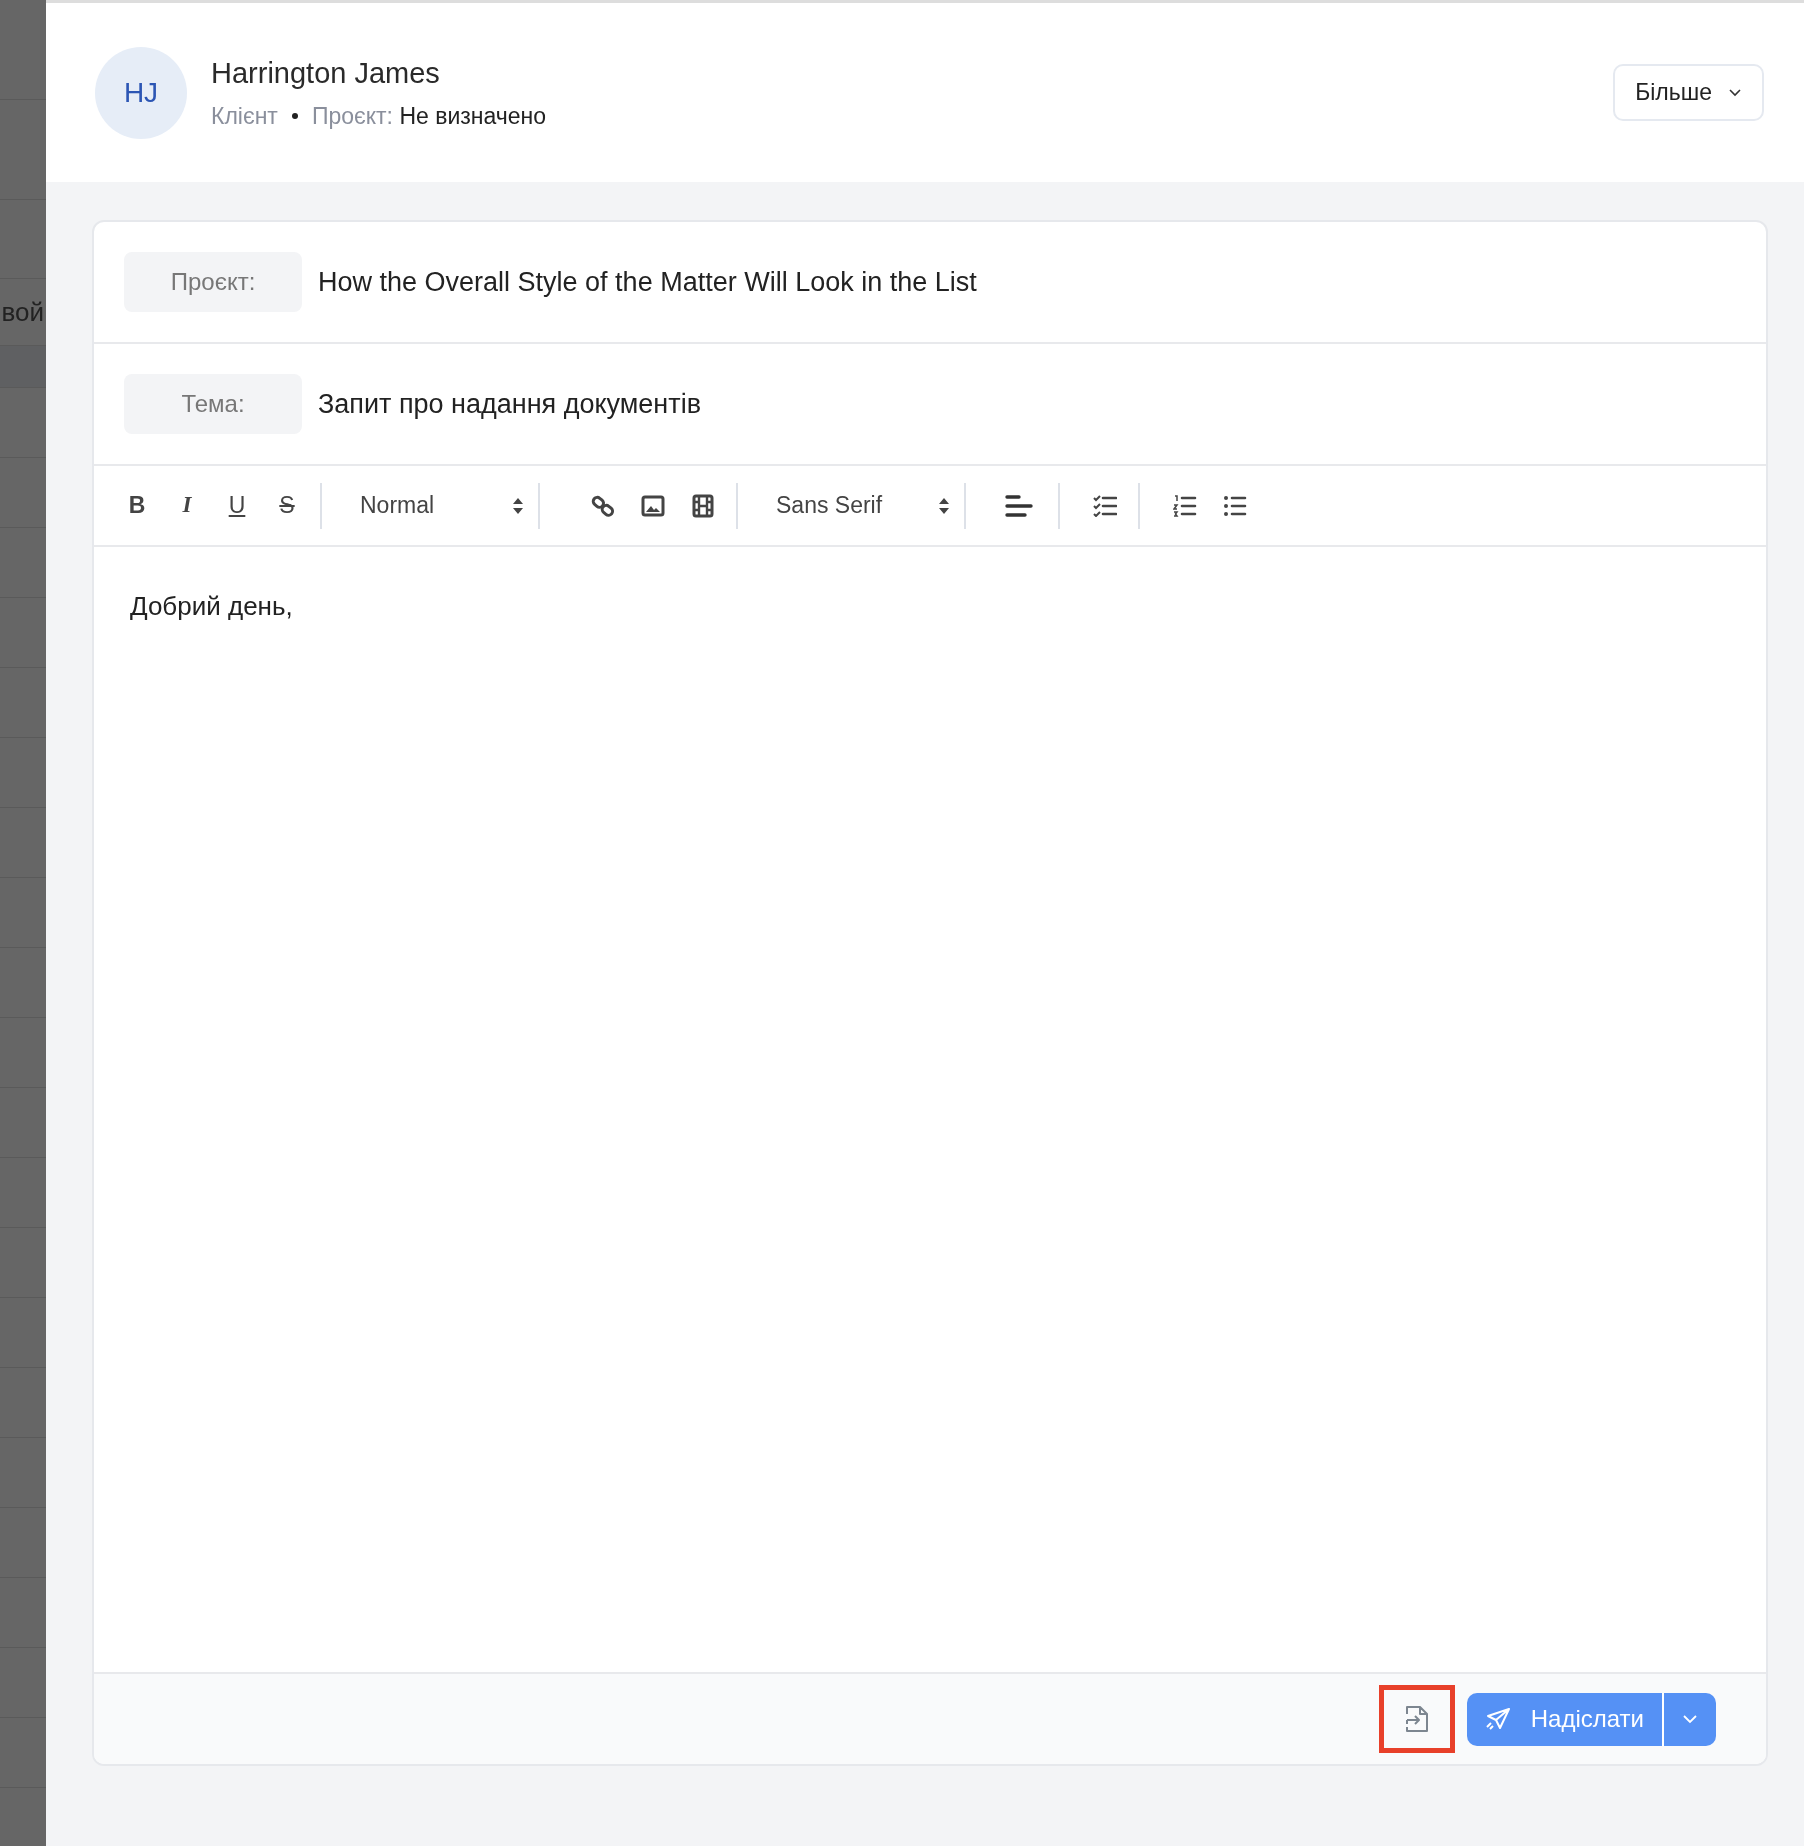  Describe the element at coordinates (1185, 505) in the screenshot. I see `numbered-list-icon` at that location.